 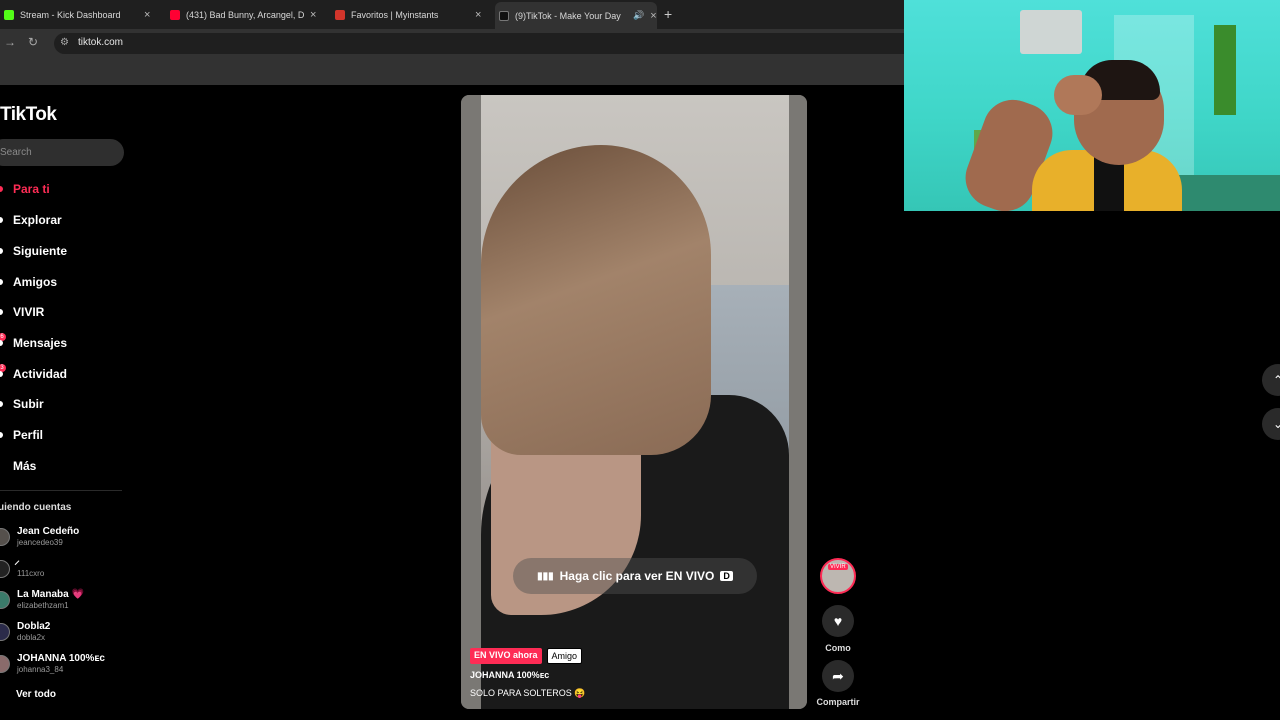 I want to click on heart-icon: ♥, so click(x=838, y=621).